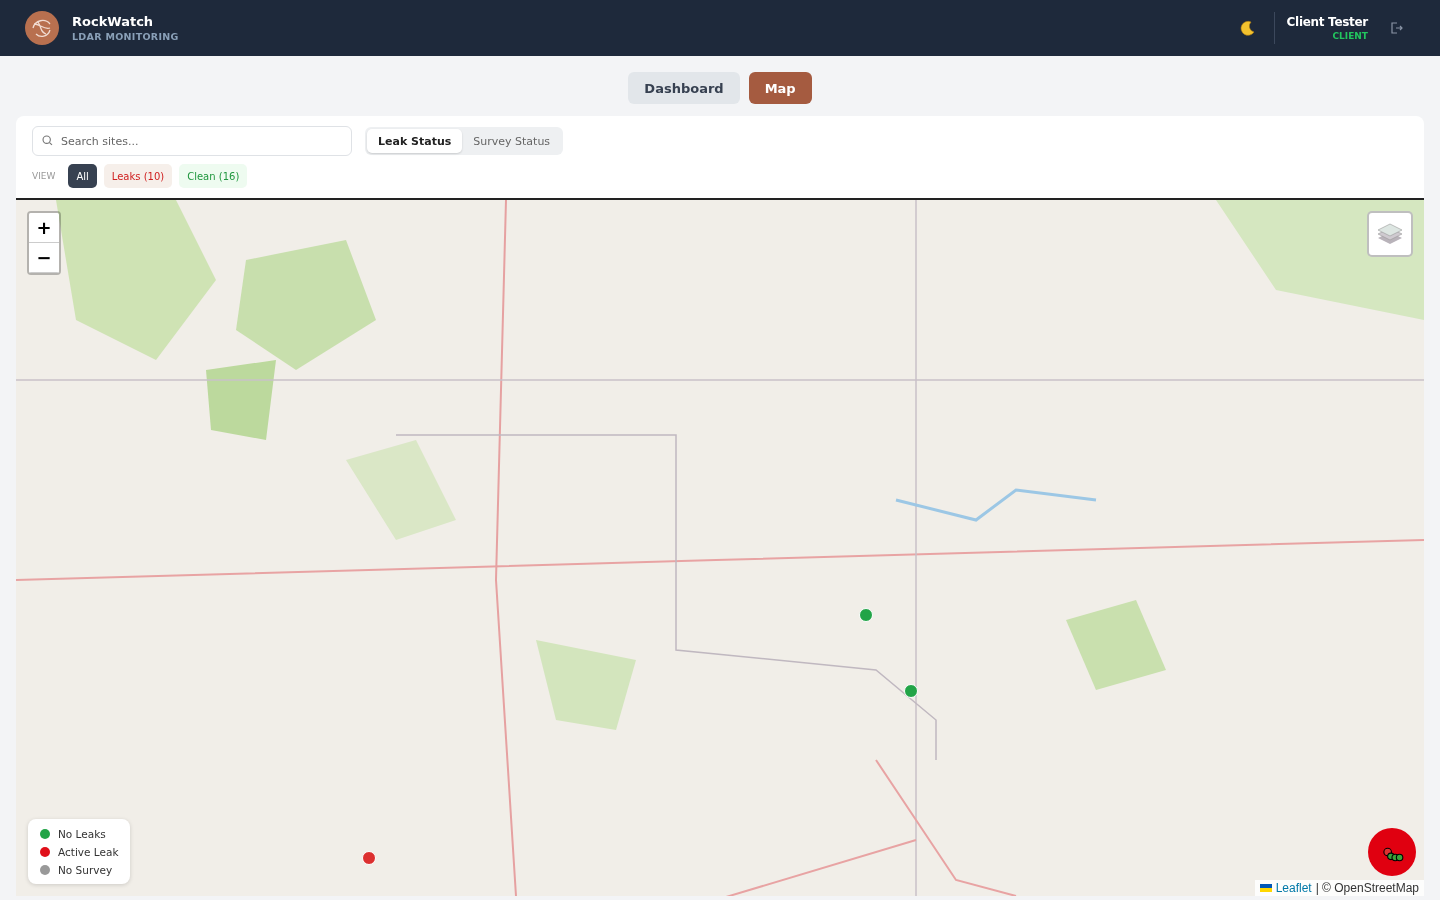 The width and height of the screenshot is (1440, 900). I want to click on moon-icon, so click(1247, 28).